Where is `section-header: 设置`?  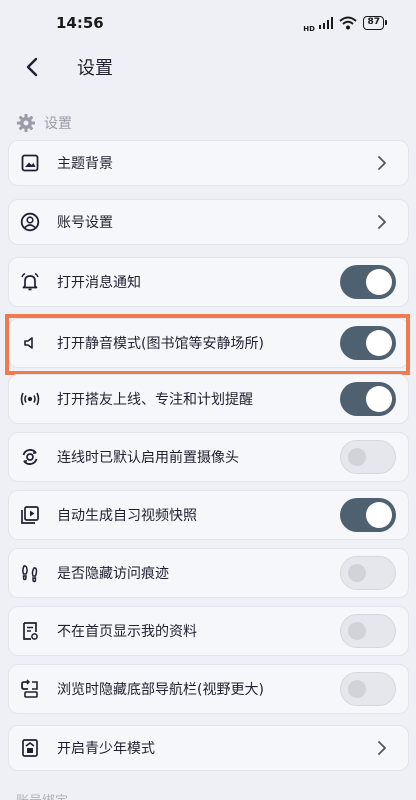 section-header: 设置 is located at coordinates (44, 123).